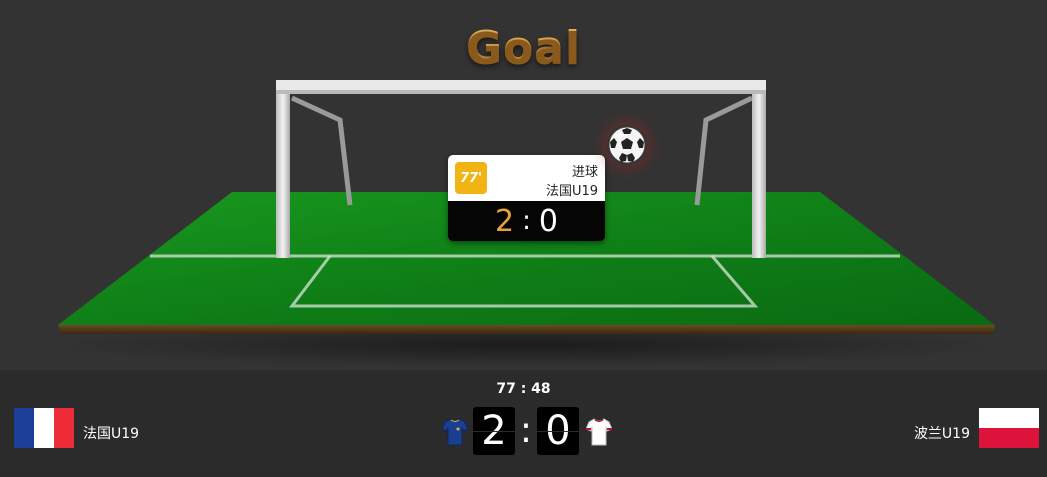  What do you see at coordinates (571, 191) in the screenshot?
I see `event-team-label: 法国U19` at bounding box center [571, 191].